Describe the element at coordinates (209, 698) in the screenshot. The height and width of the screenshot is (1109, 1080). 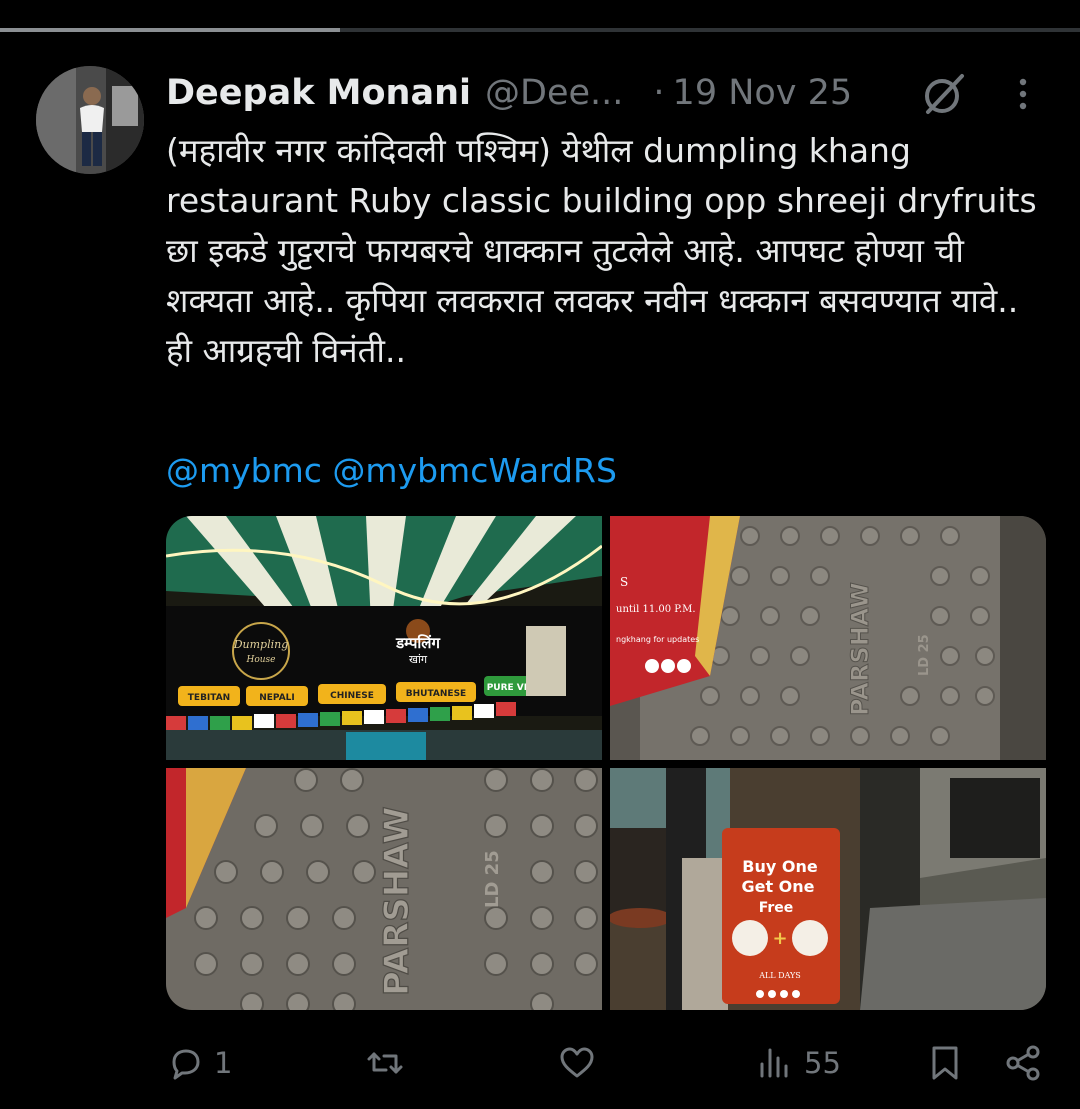
I see `cuisine-label: TEBITAN` at that location.